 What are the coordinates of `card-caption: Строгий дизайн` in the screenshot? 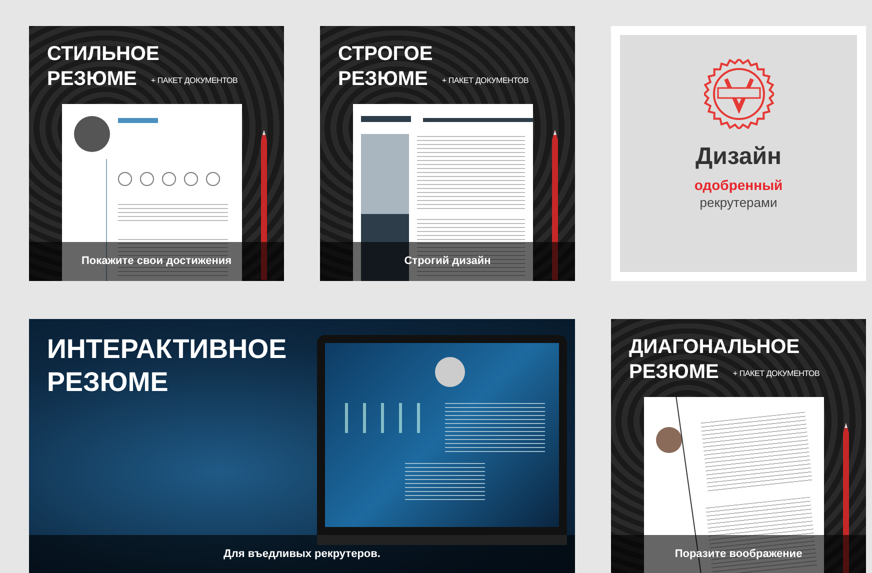 It's located at (447, 261).